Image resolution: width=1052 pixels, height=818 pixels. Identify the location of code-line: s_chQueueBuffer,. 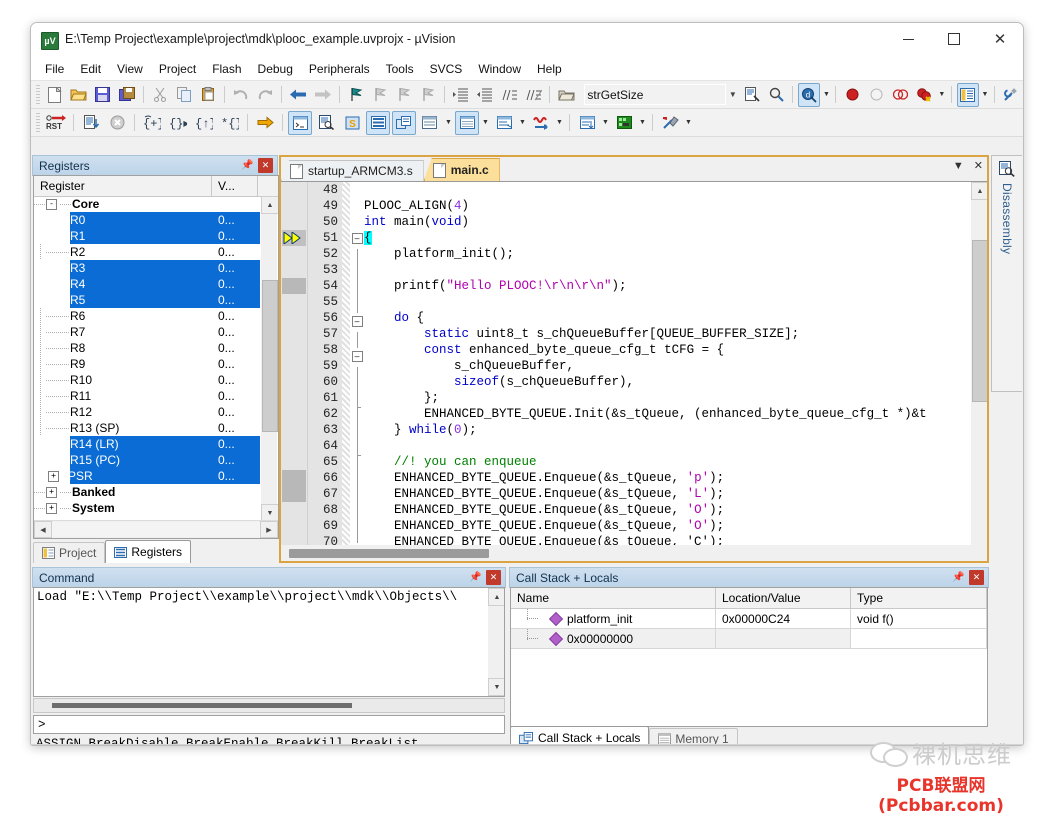
(667, 366).